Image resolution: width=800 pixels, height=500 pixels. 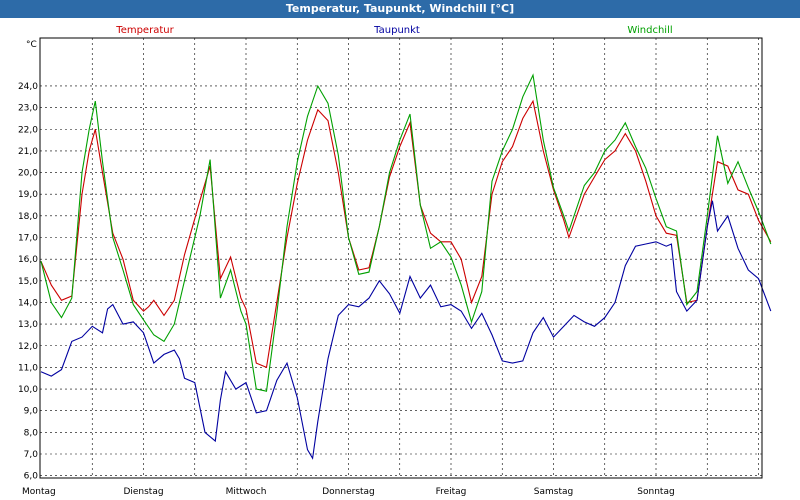 What do you see at coordinates (28, 109) in the screenshot?
I see `y-tick-label: 23,0` at bounding box center [28, 109].